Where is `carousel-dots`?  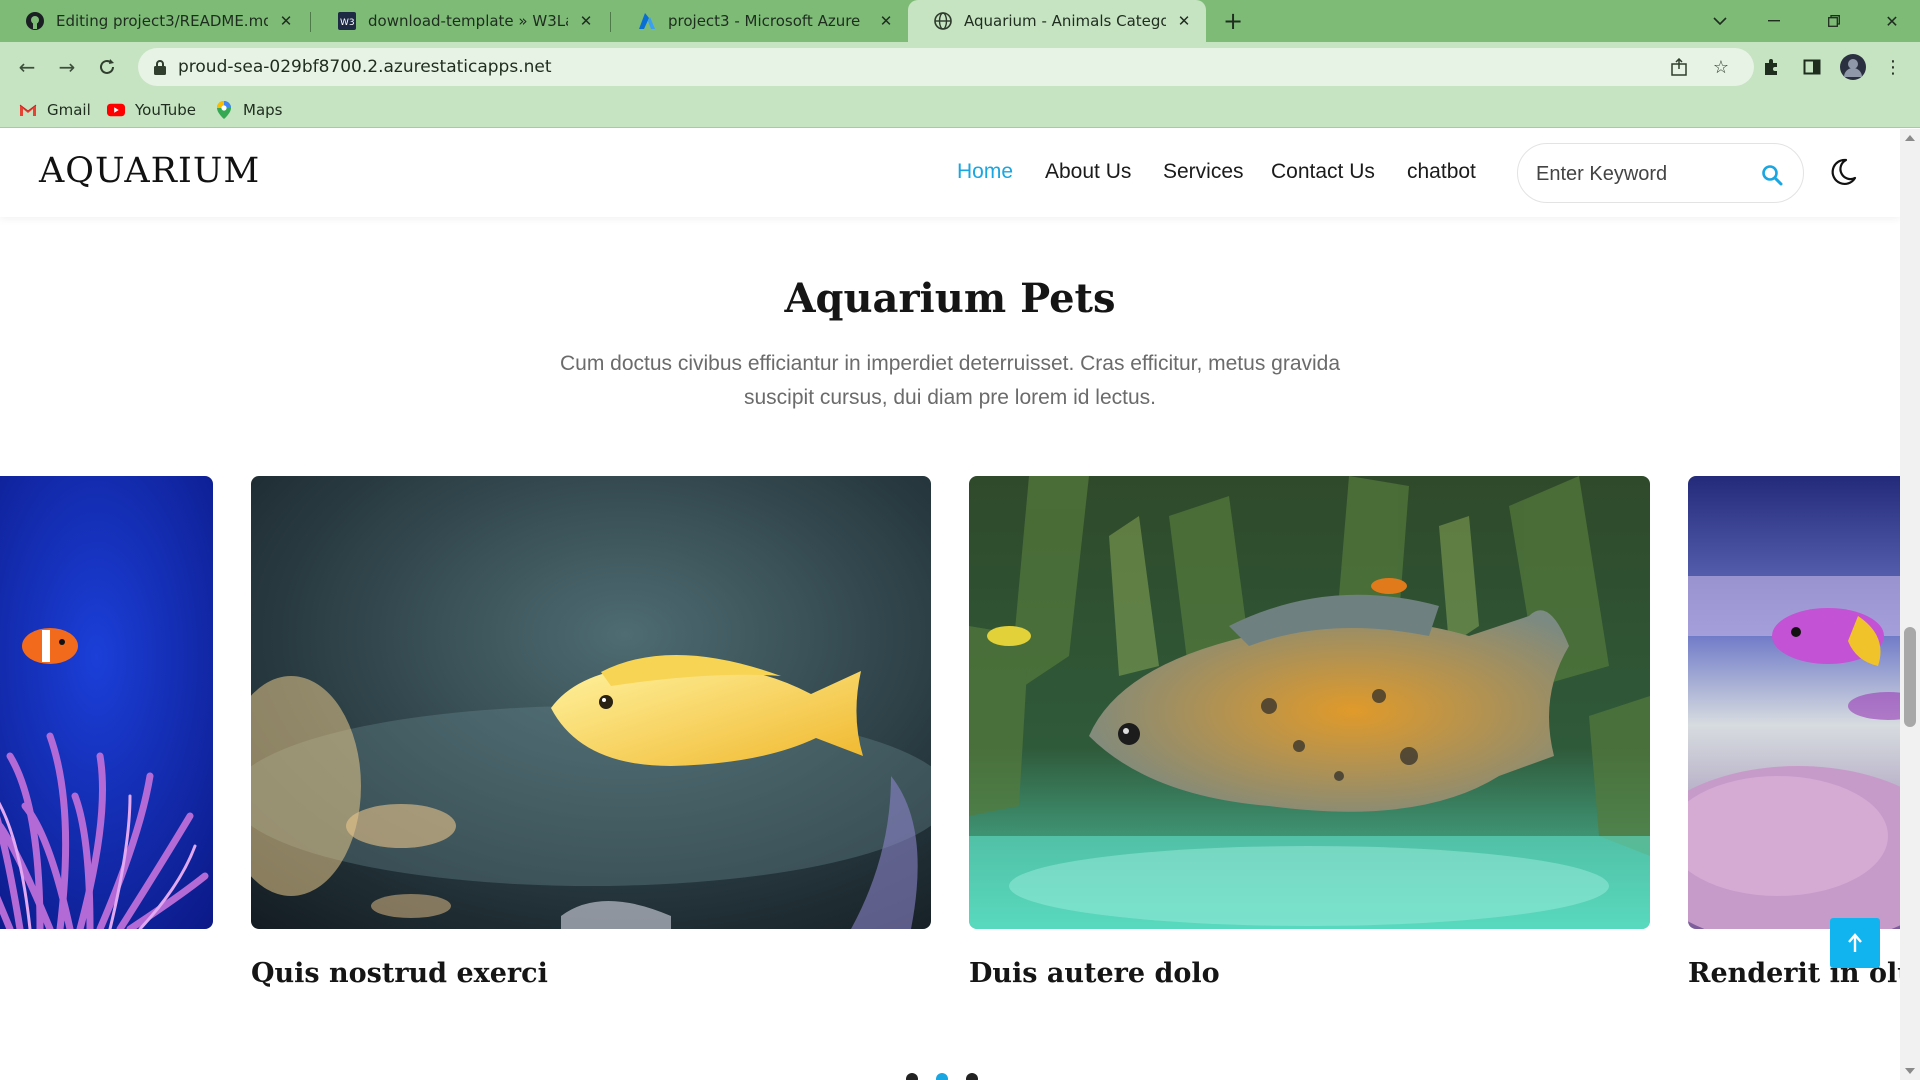
carousel-dots is located at coordinates (942, 1076).